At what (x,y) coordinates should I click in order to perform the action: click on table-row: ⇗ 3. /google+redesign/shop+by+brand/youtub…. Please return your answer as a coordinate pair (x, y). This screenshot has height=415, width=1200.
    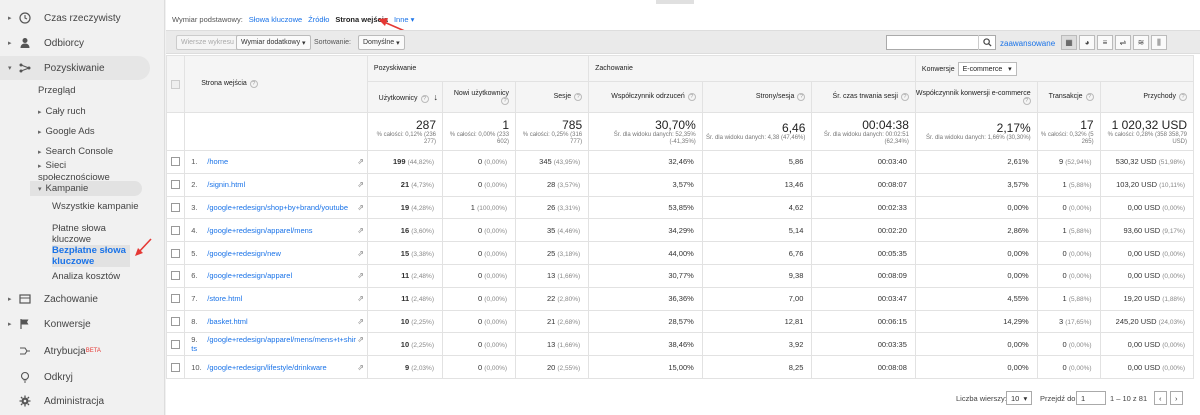
    Looking at the image, I should click on (680, 207).